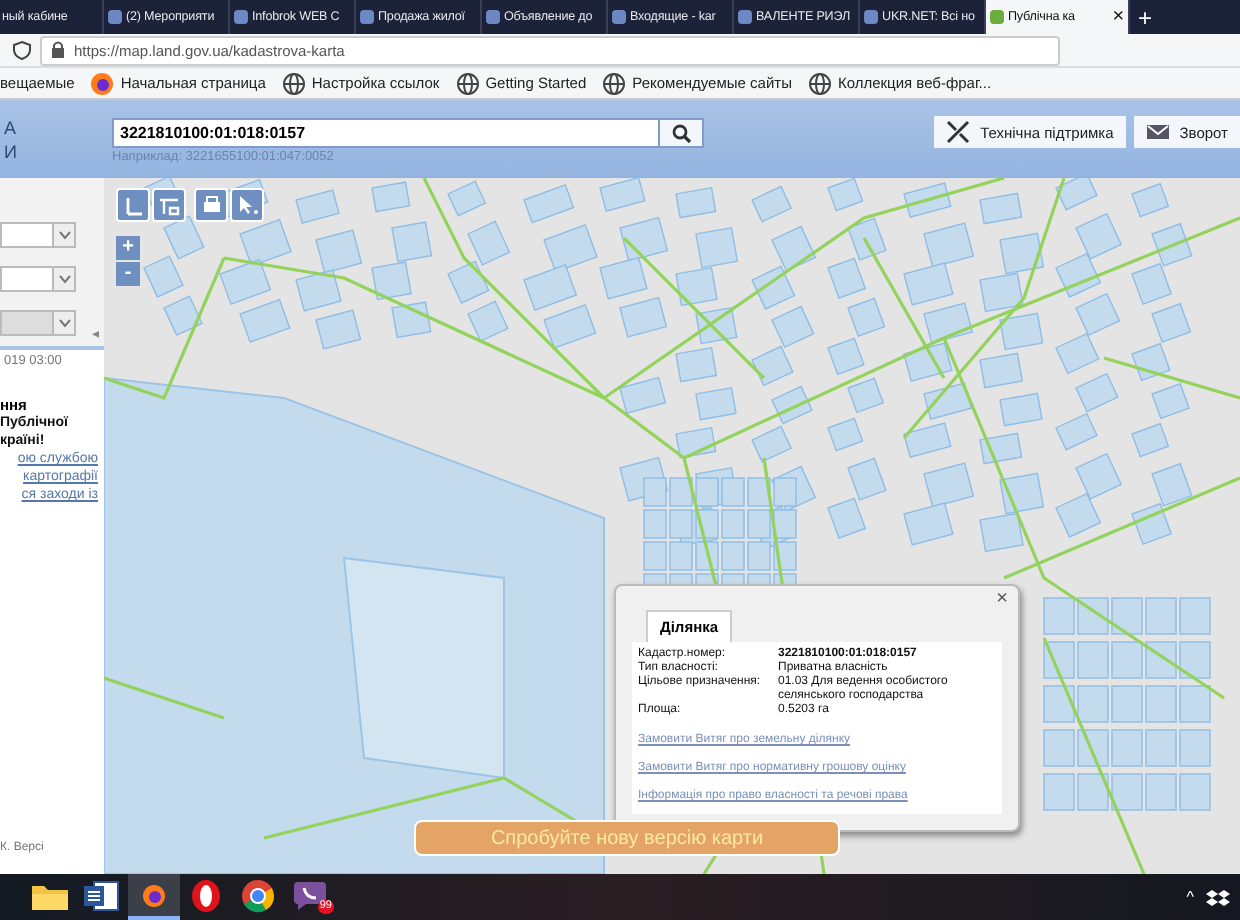 The image size is (1240, 920). What do you see at coordinates (58, 50) in the screenshot?
I see `lock-icon` at bounding box center [58, 50].